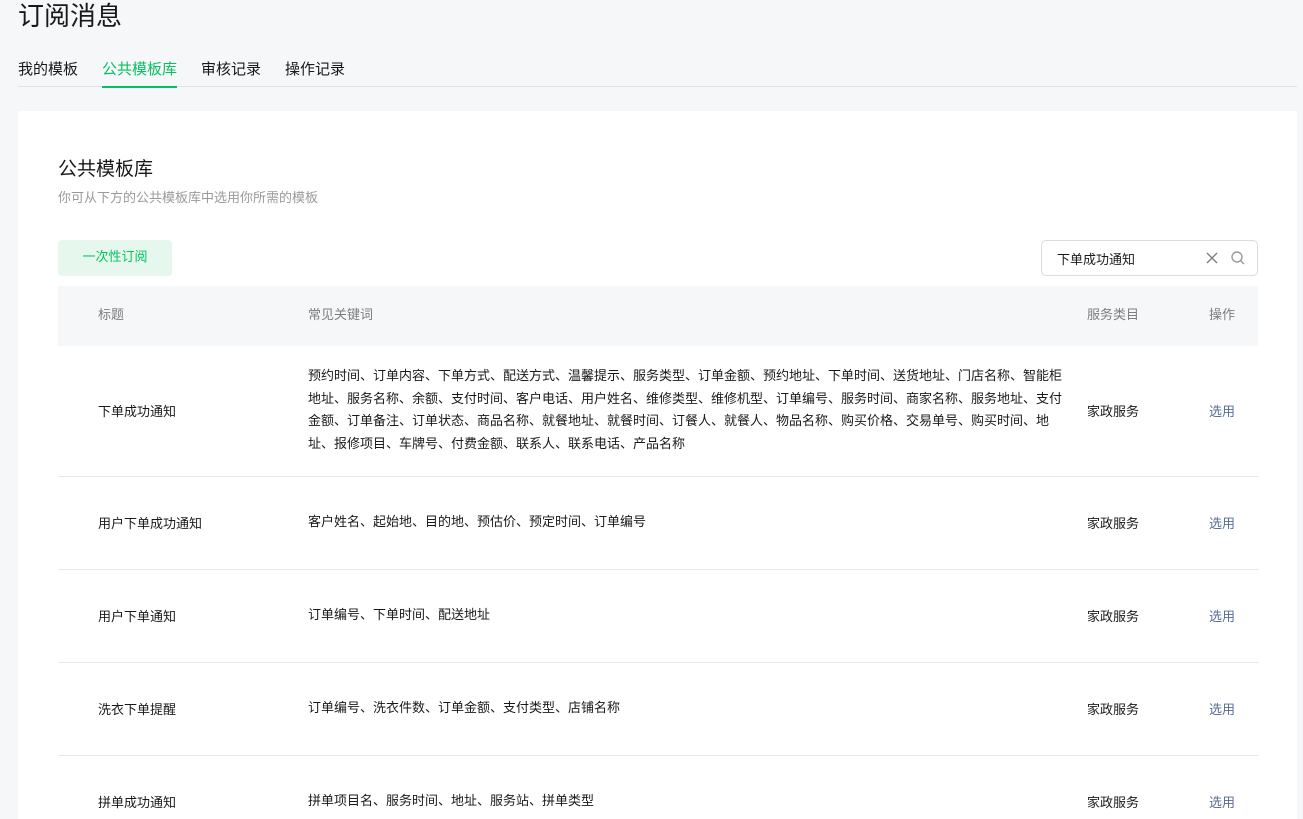 The image size is (1303, 819). Describe the element at coordinates (1212, 258) in the screenshot. I see `close-icon` at that location.